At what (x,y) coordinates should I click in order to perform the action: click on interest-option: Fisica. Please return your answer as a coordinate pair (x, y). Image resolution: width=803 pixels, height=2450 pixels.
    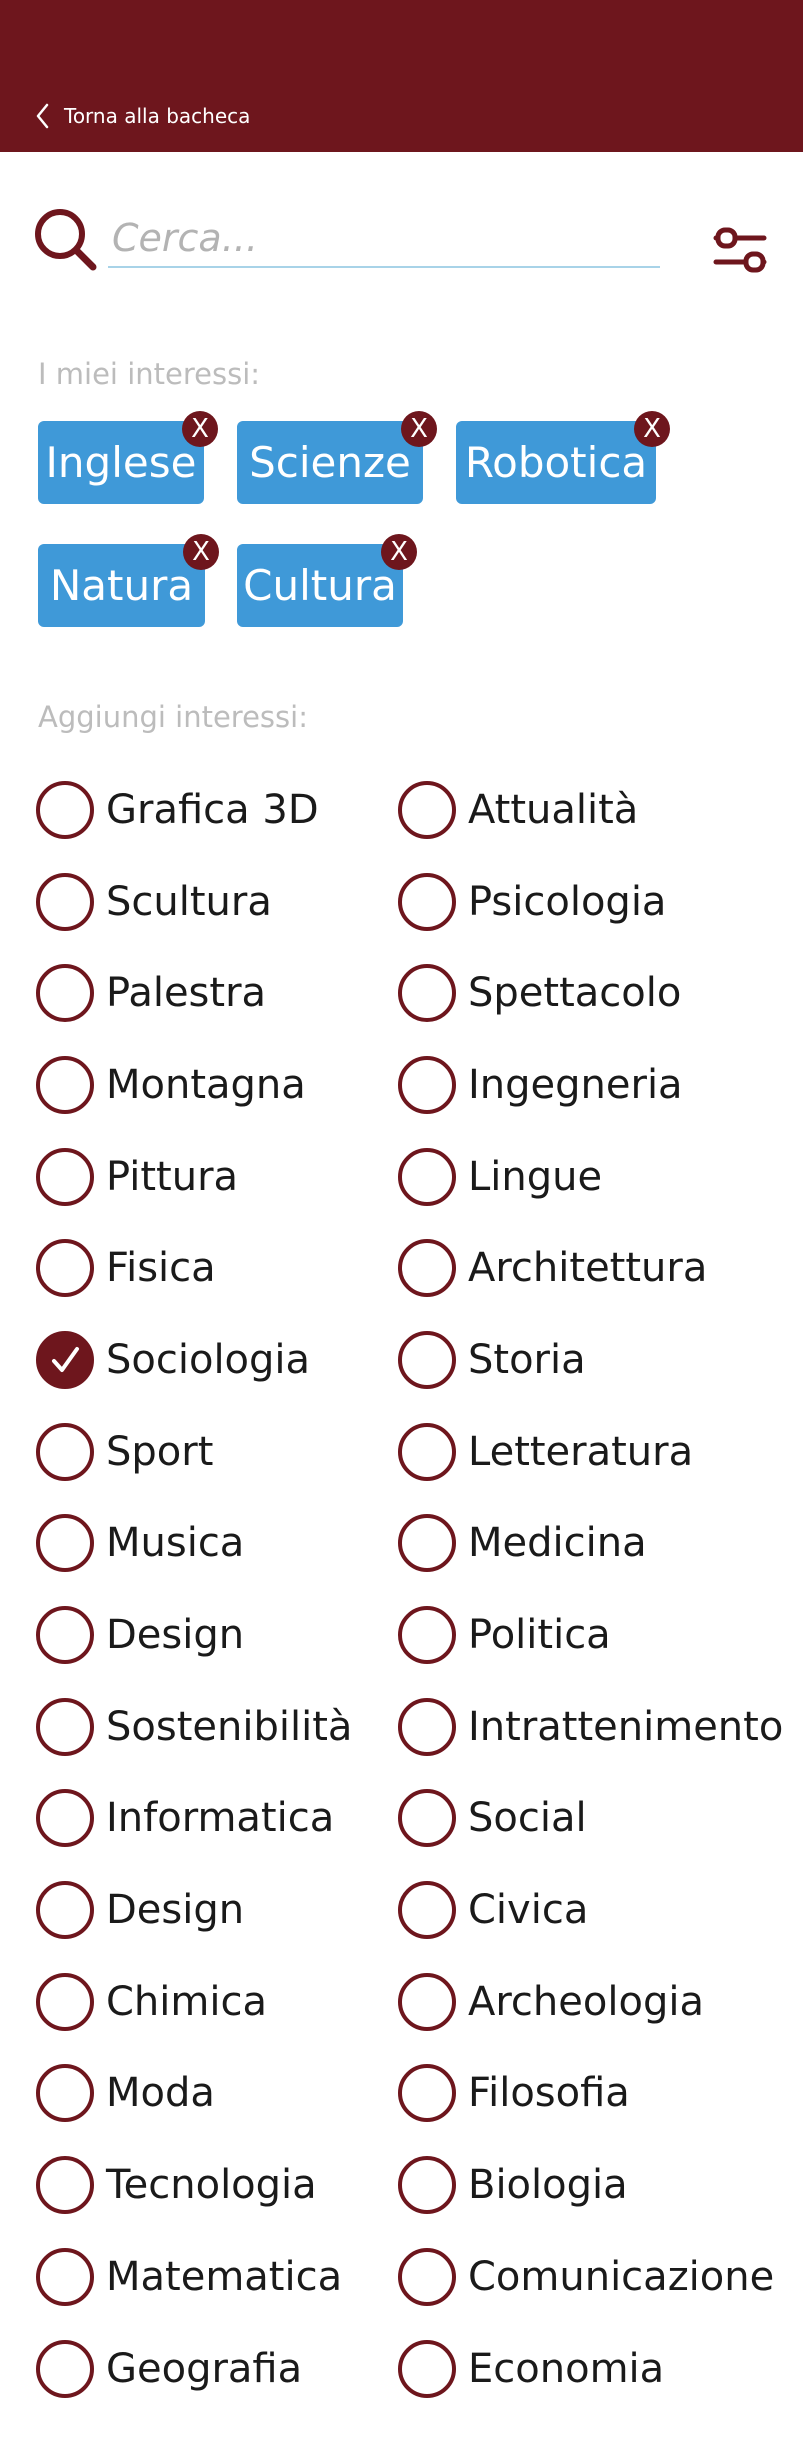
    Looking at the image, I should click on (217, 1268).